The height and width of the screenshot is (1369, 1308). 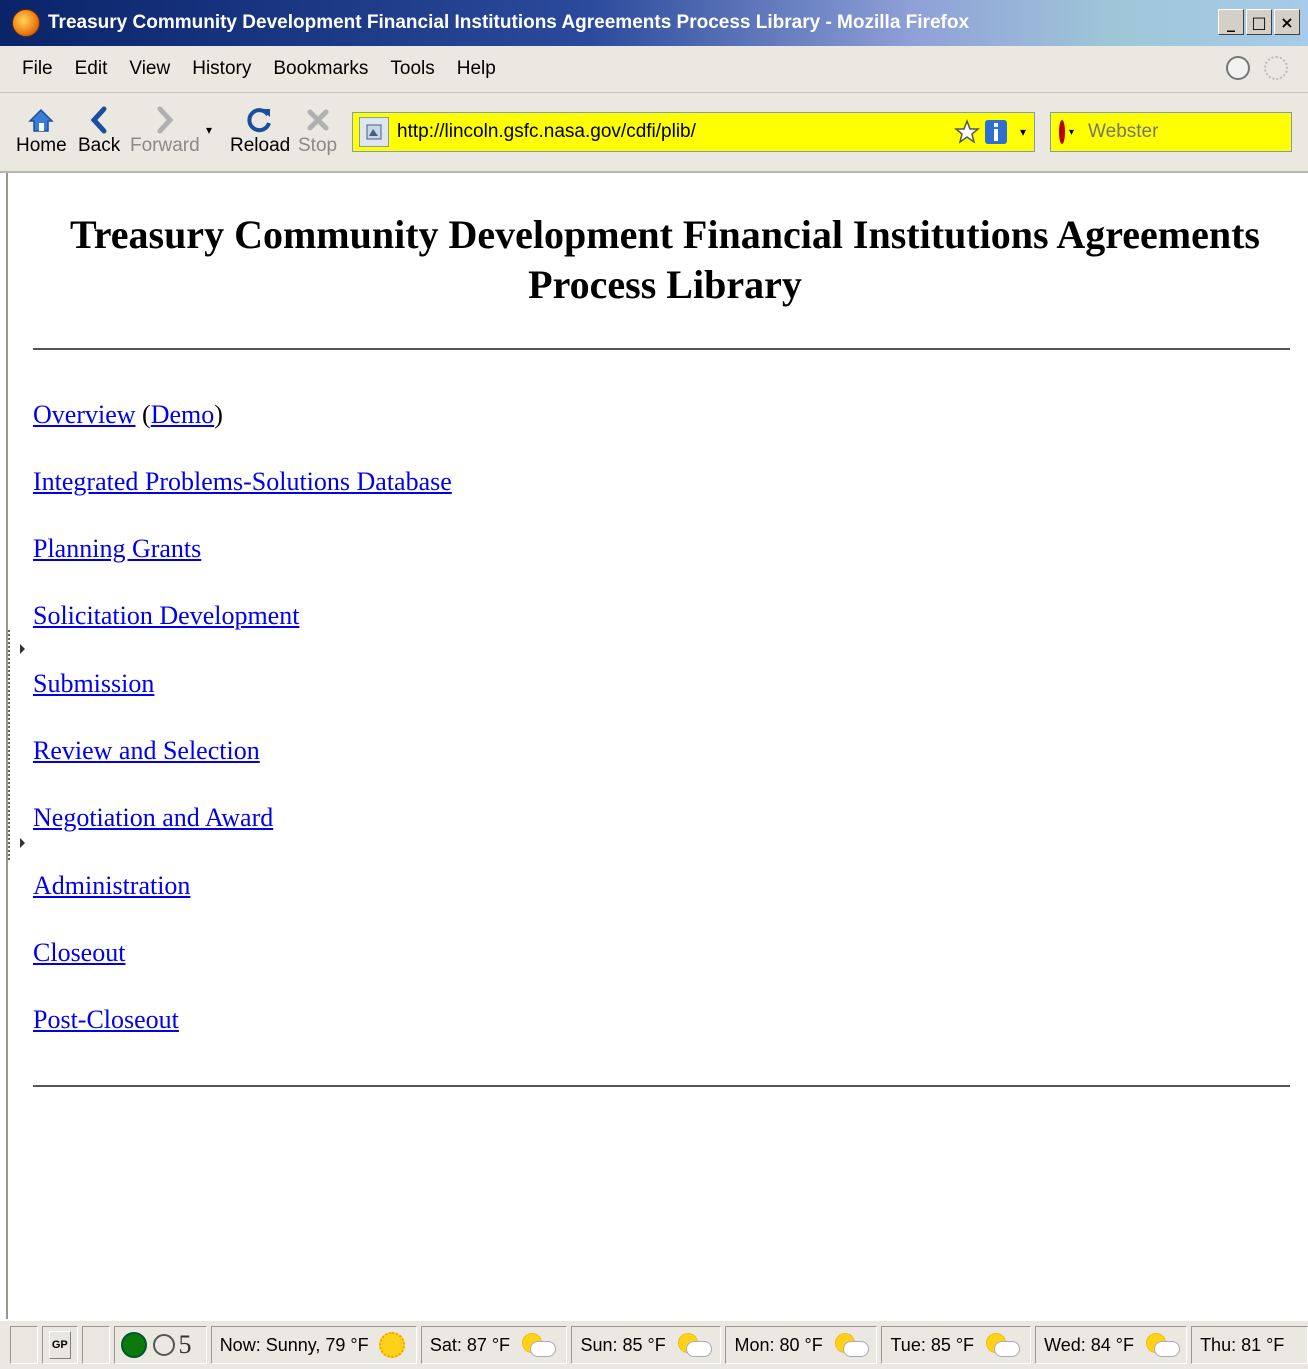 What do you see at coordinates (93, 684) in the screenshot?
I see `link-submission: Submission` at bounding box center [93, 684].